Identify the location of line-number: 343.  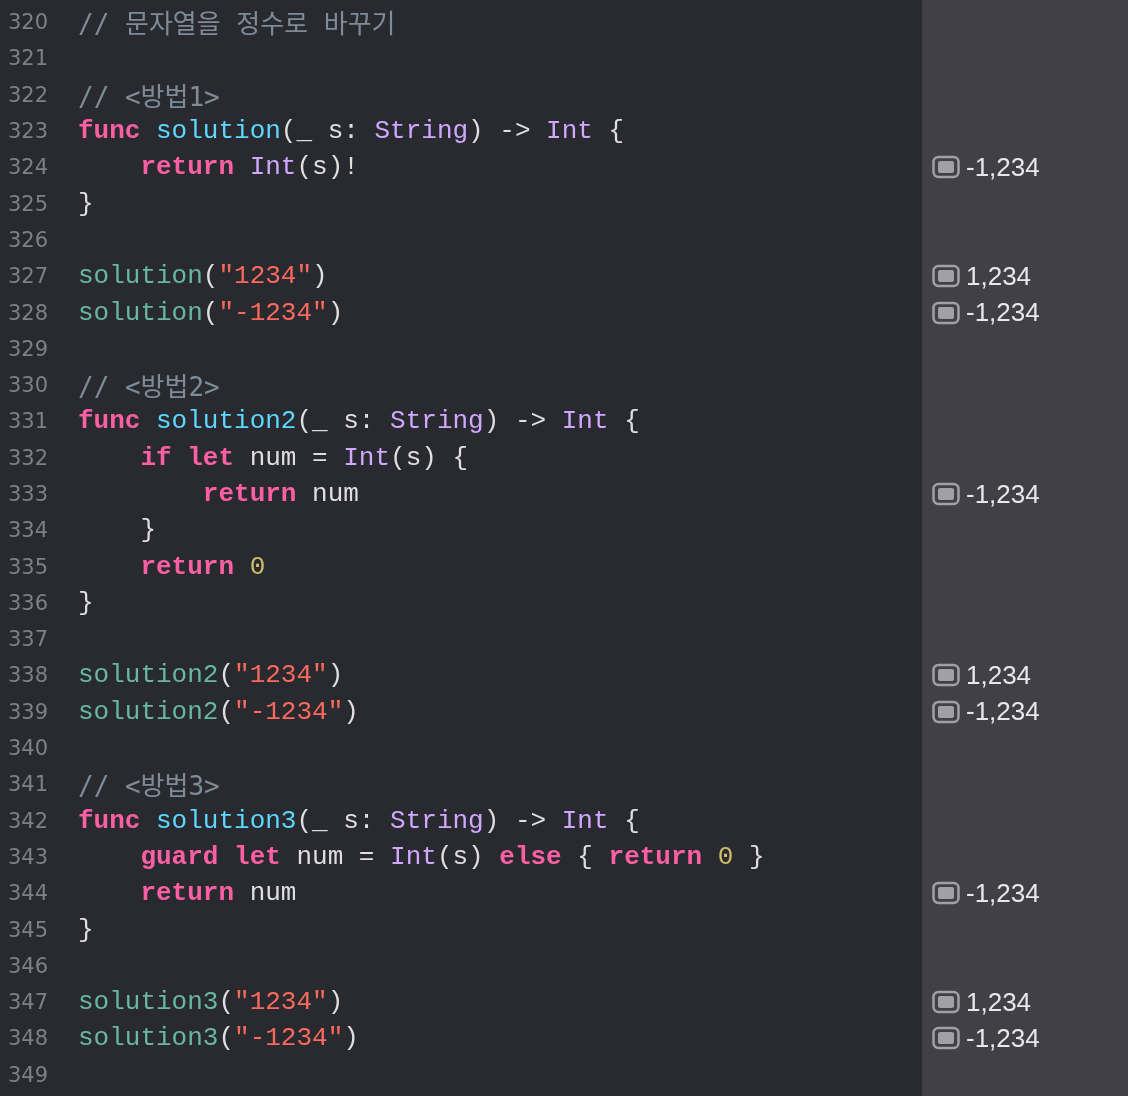
(27, 856).